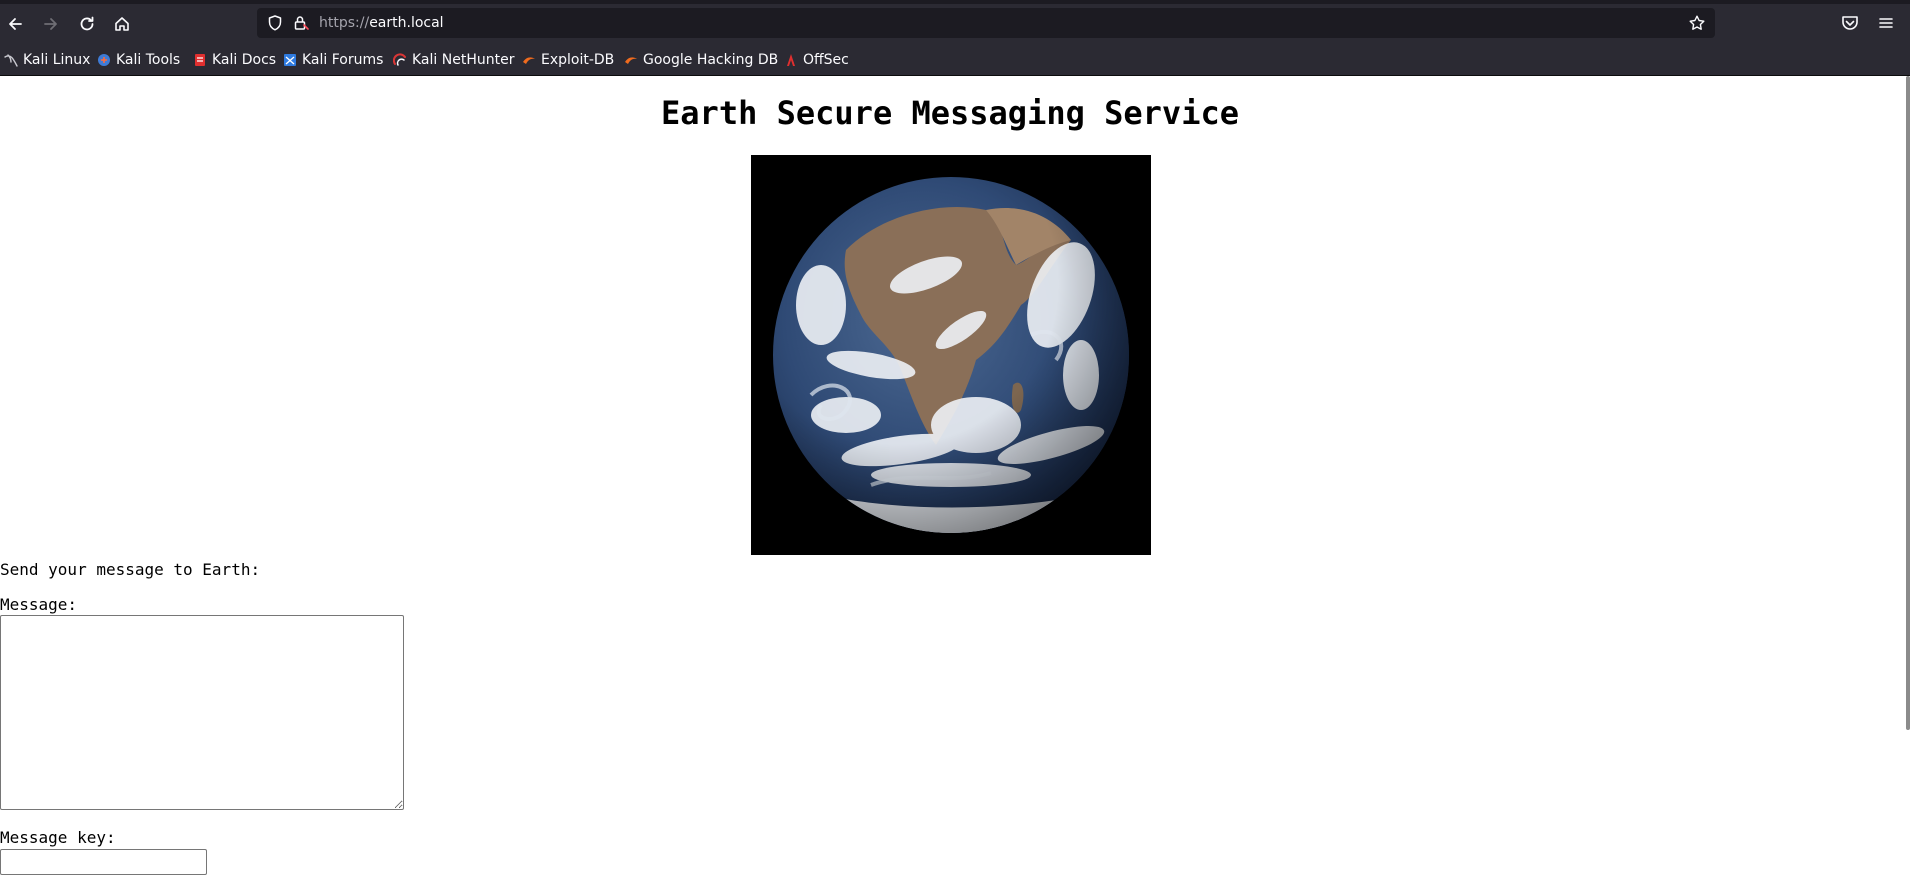 The image size is (1910, 875). What do you see at coordinates (955, 2) in the screenshot?
I see `window-top-strip` at bounding box center [955, 2].